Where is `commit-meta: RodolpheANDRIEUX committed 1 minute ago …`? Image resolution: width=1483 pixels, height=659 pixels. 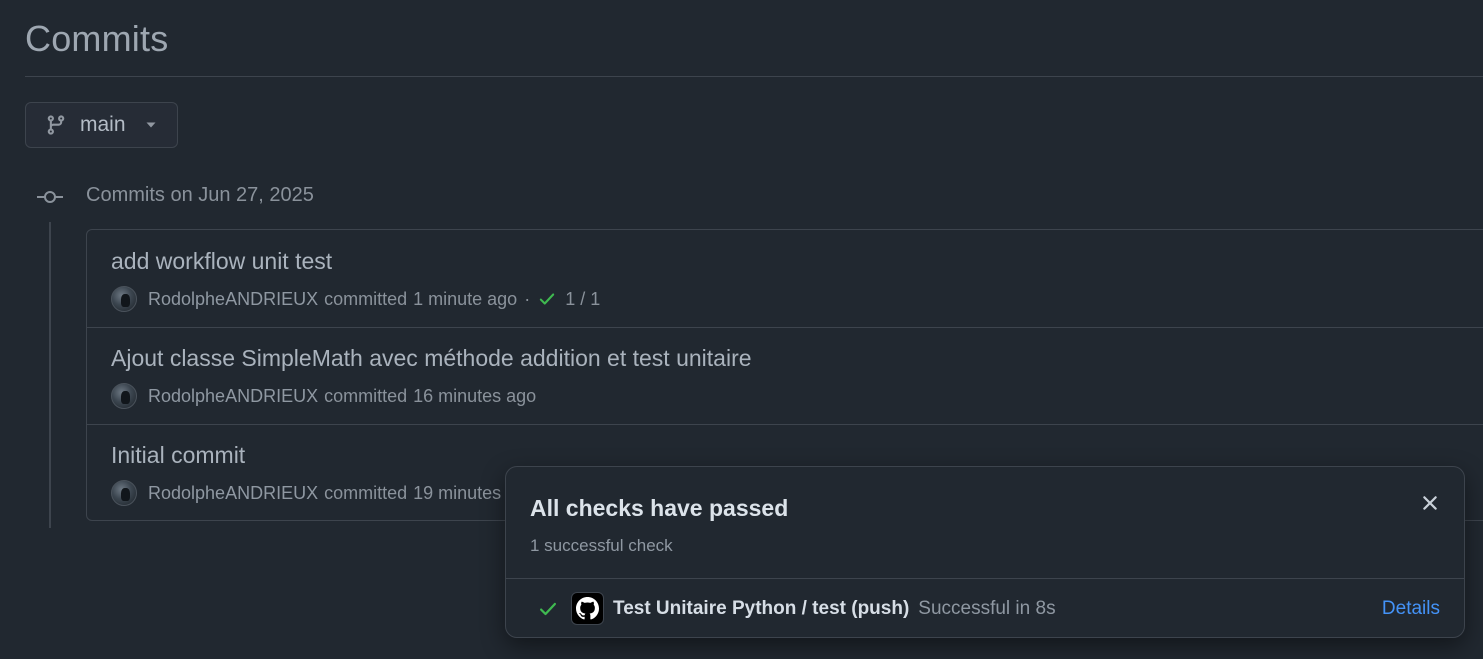 commit-meta: RodolpheANDRIEUX committed 1 minute ago … is located at coordinates (355, 299).